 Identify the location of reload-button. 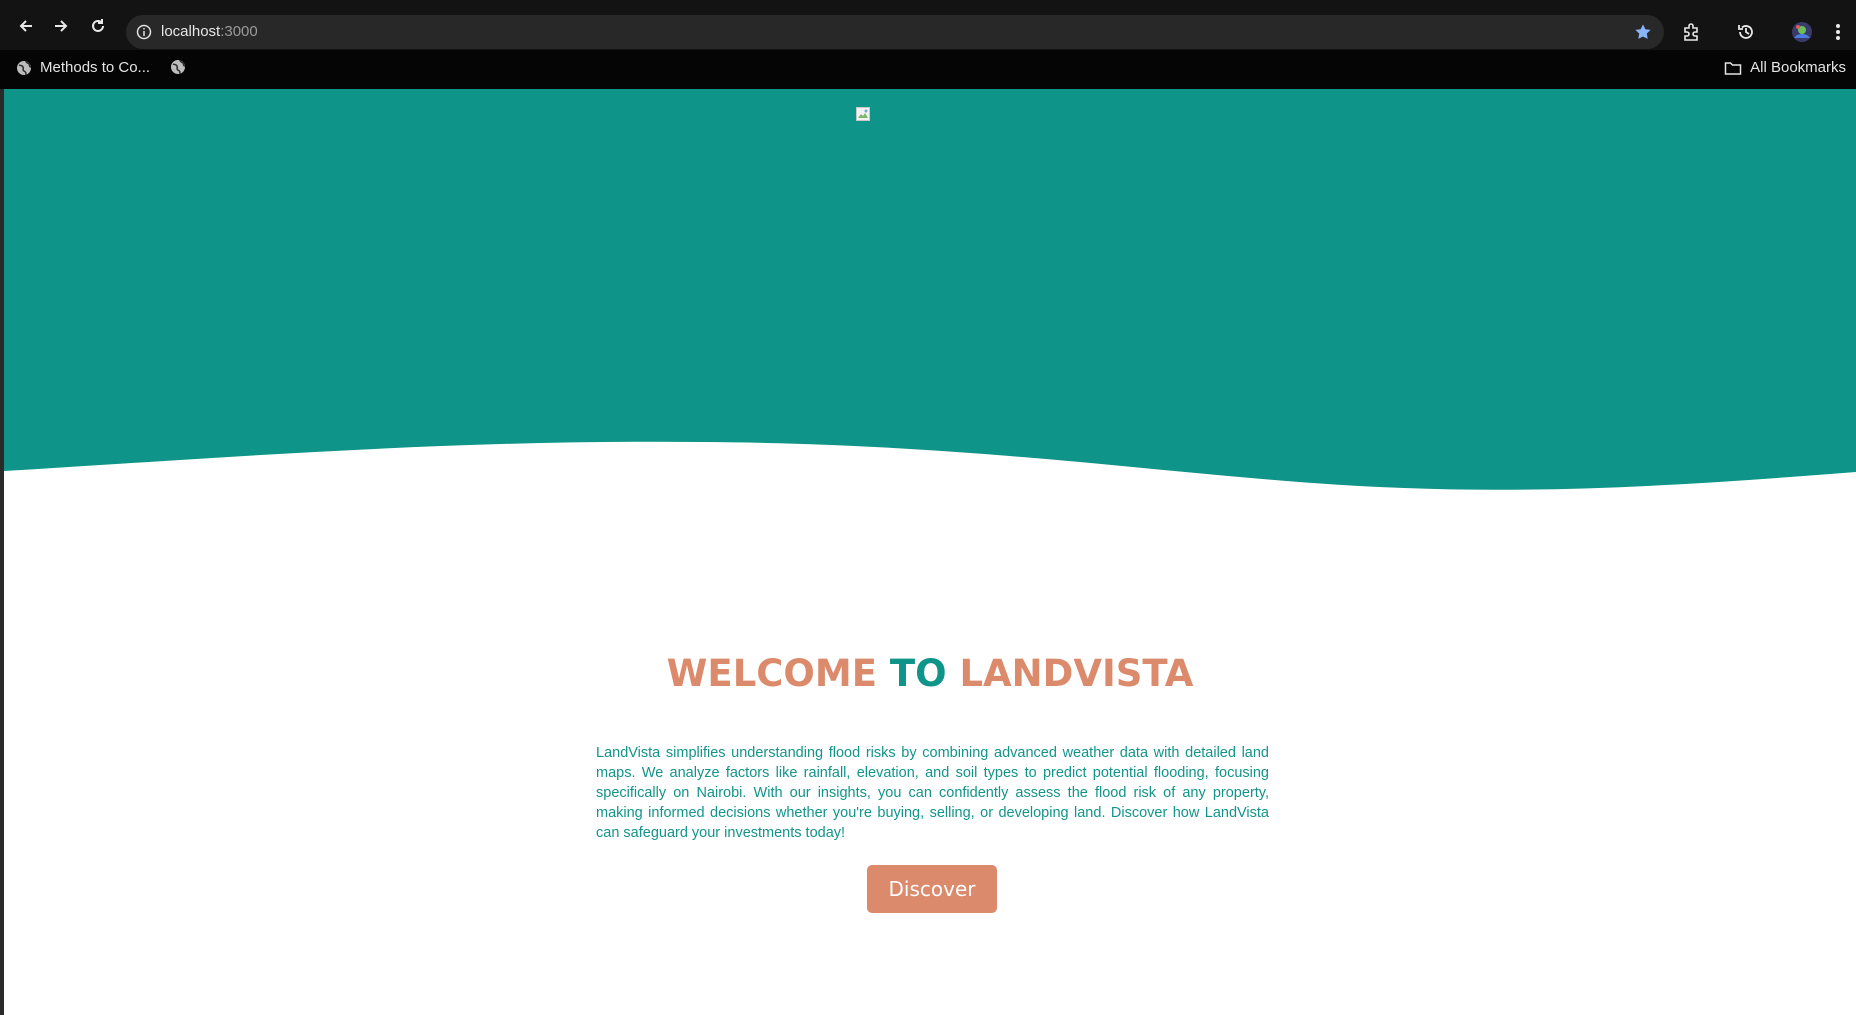
(98, 26).